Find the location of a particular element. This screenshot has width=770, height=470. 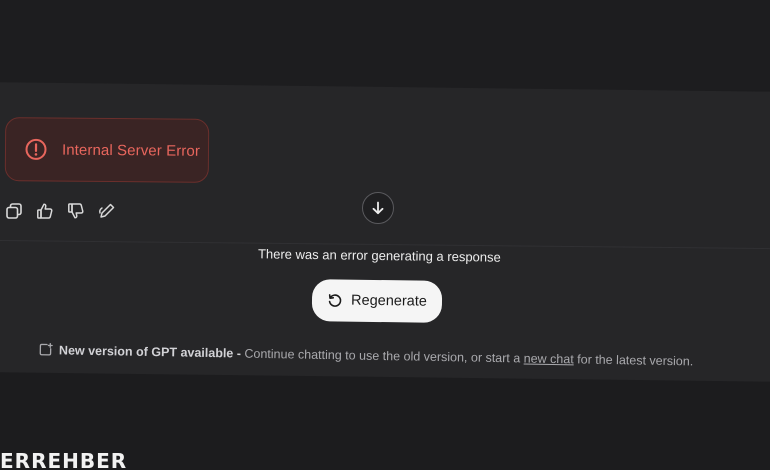

info-circle-icon is located at coordinates (36, 149).